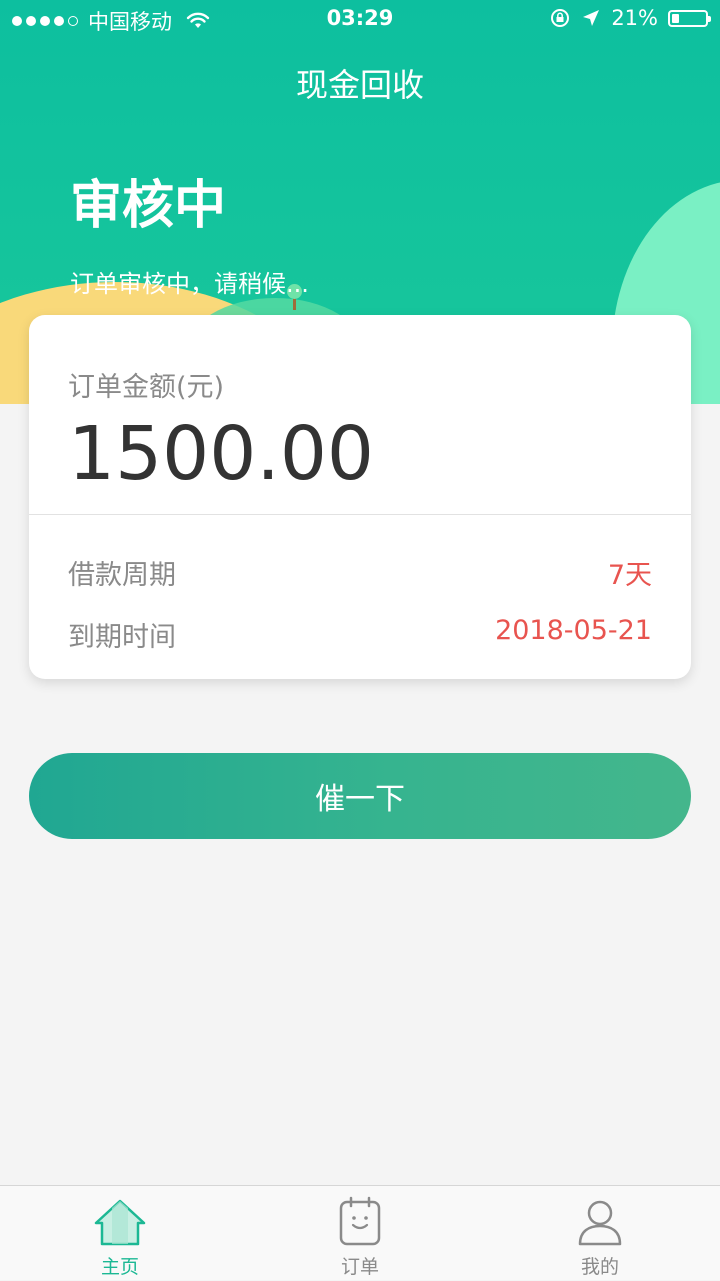 Image resolution: width=720 pixels, height=1281 pixels. I want to click on battery-icon, so click(689, 18).